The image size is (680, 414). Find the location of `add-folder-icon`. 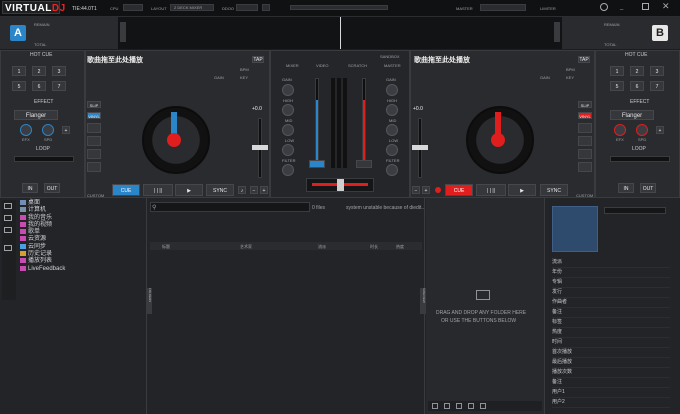

add-folder-icon is located at coordinates (483, 295).